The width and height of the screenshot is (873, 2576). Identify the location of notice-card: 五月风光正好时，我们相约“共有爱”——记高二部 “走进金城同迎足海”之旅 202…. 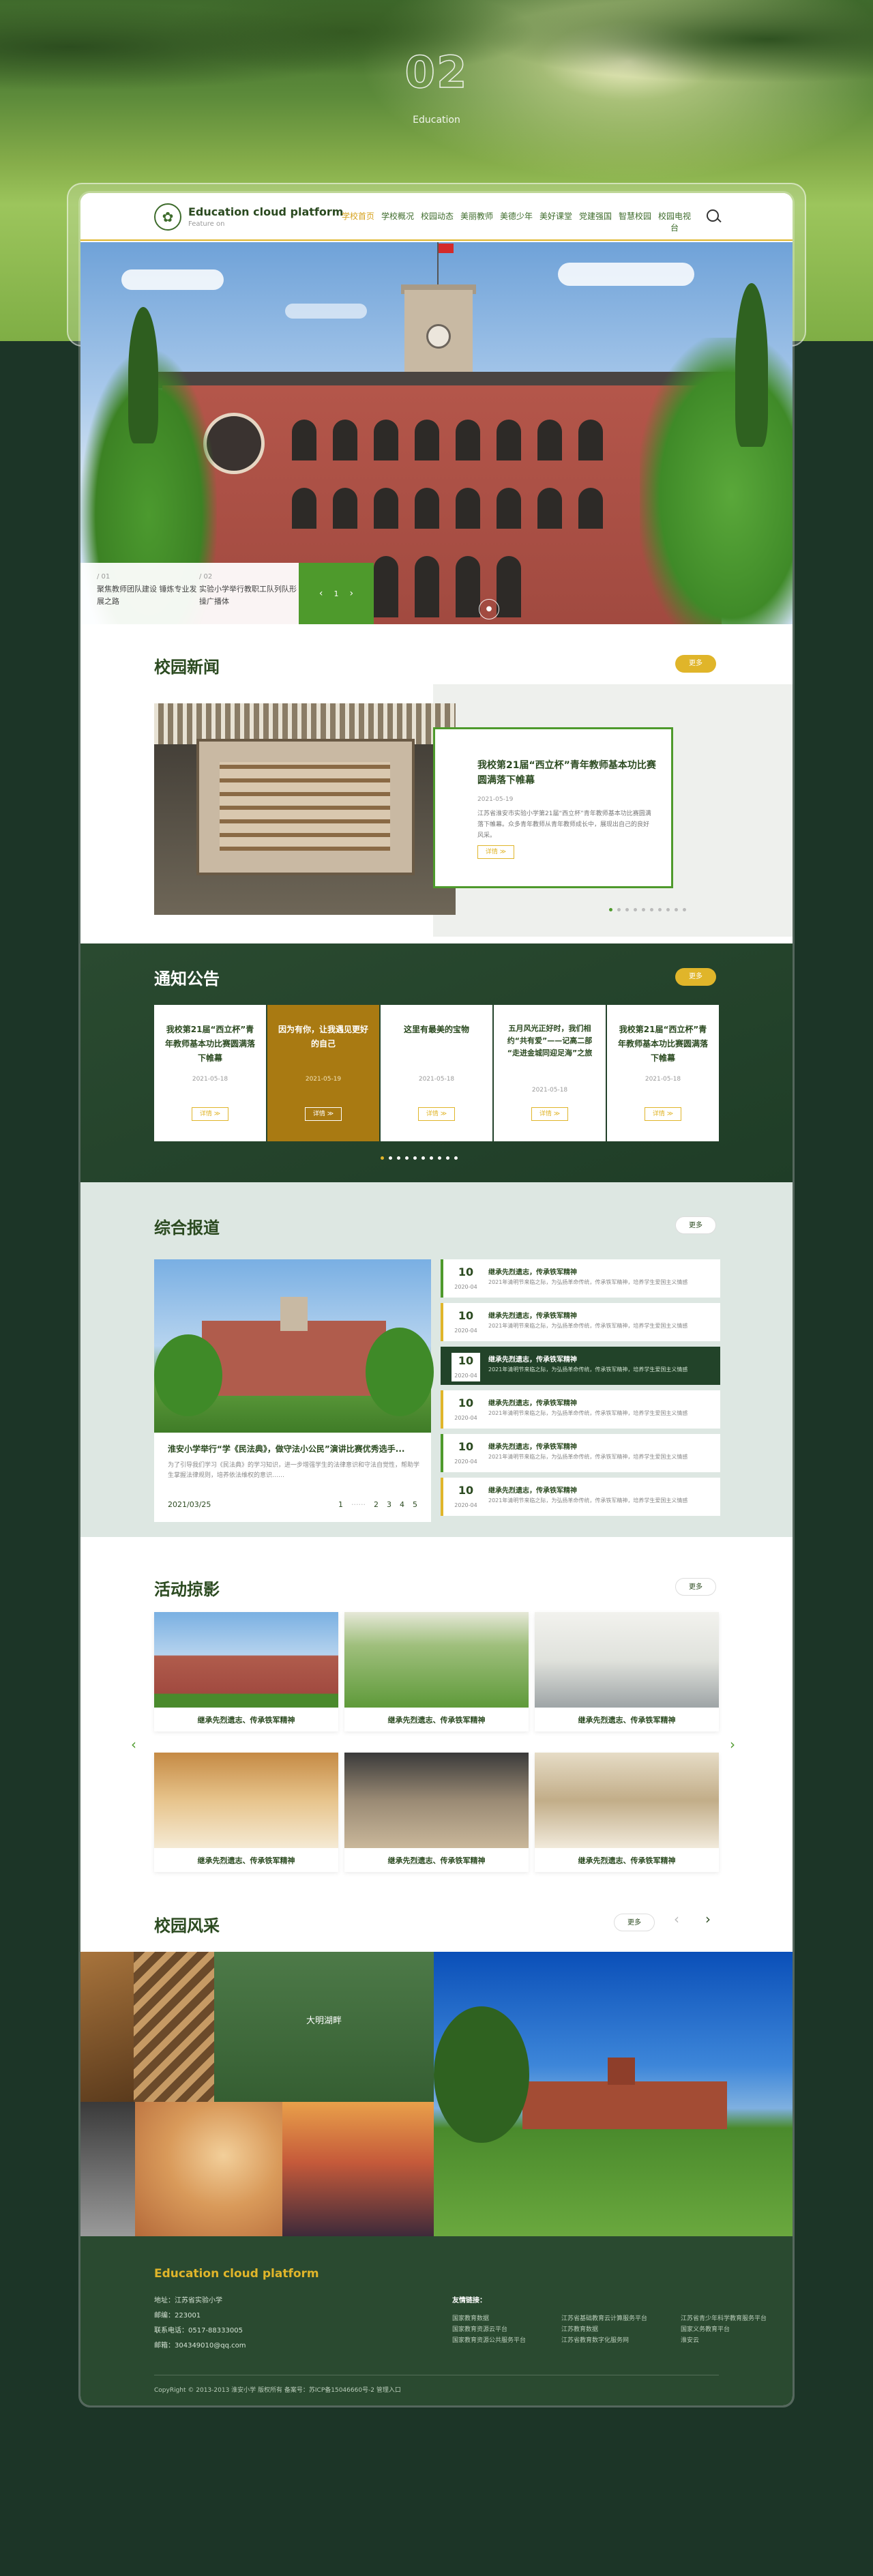
(550, 1073).